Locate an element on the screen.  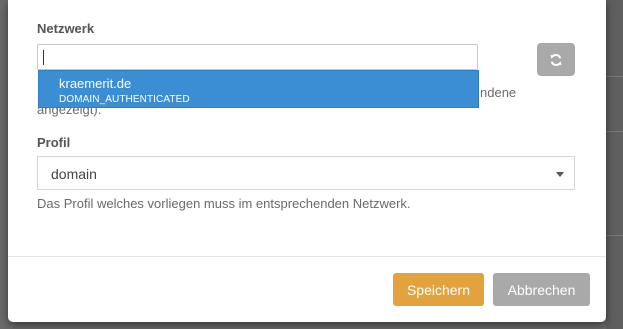
modal-backdrop is located at coordinates (614, 164).